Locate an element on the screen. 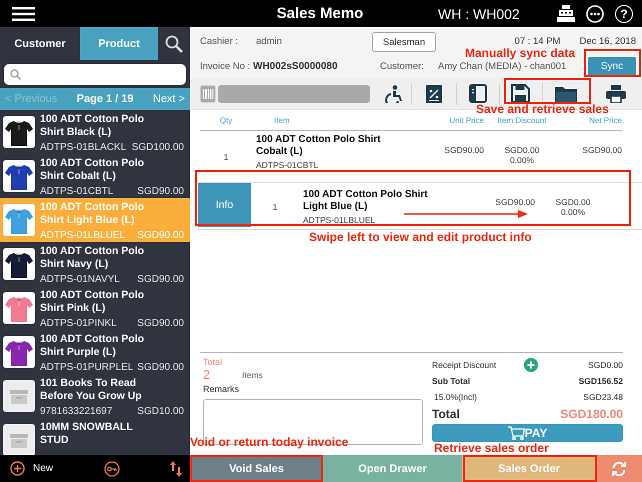 The image size is (642, 482). column-header: Net Price is located at coordinates (605, 120).